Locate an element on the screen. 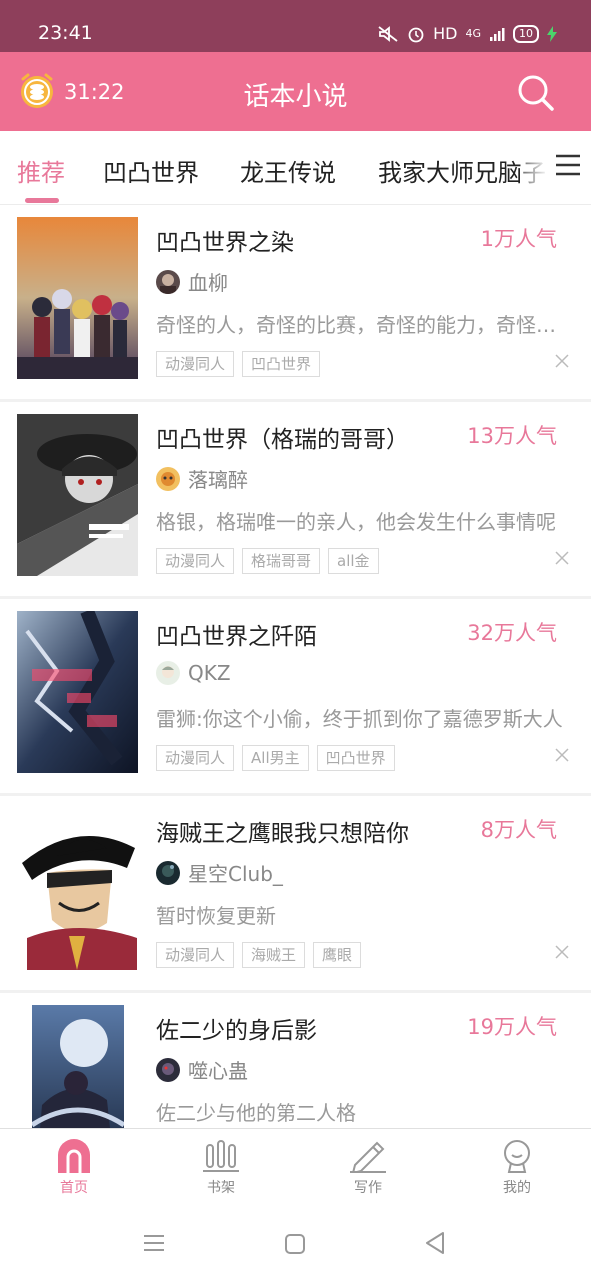 Image resolution: width=591 pixels, height=1280 pixels. pen-icon is located at coordinates (368, 1157).